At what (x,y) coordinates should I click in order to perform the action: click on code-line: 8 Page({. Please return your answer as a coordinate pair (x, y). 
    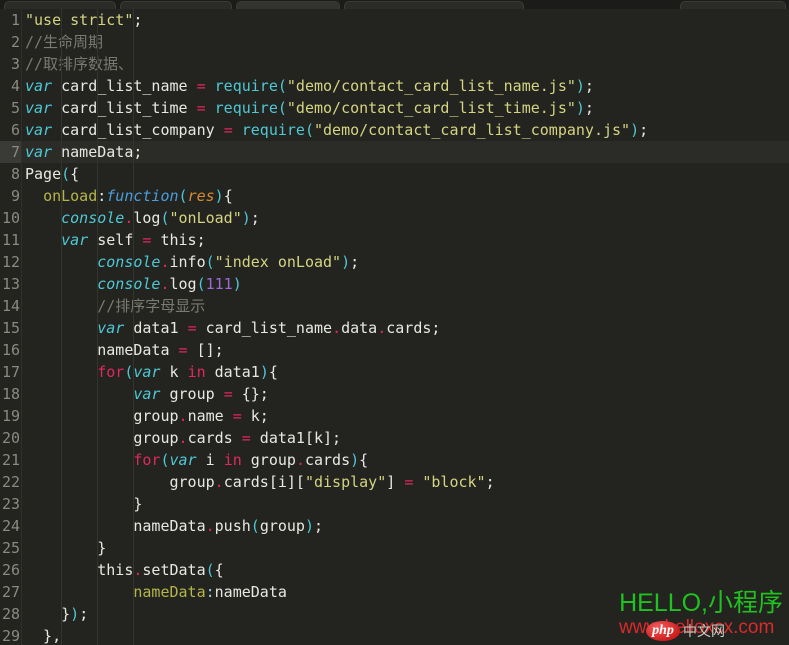
    Looking at the image, I should click on (394, 174).